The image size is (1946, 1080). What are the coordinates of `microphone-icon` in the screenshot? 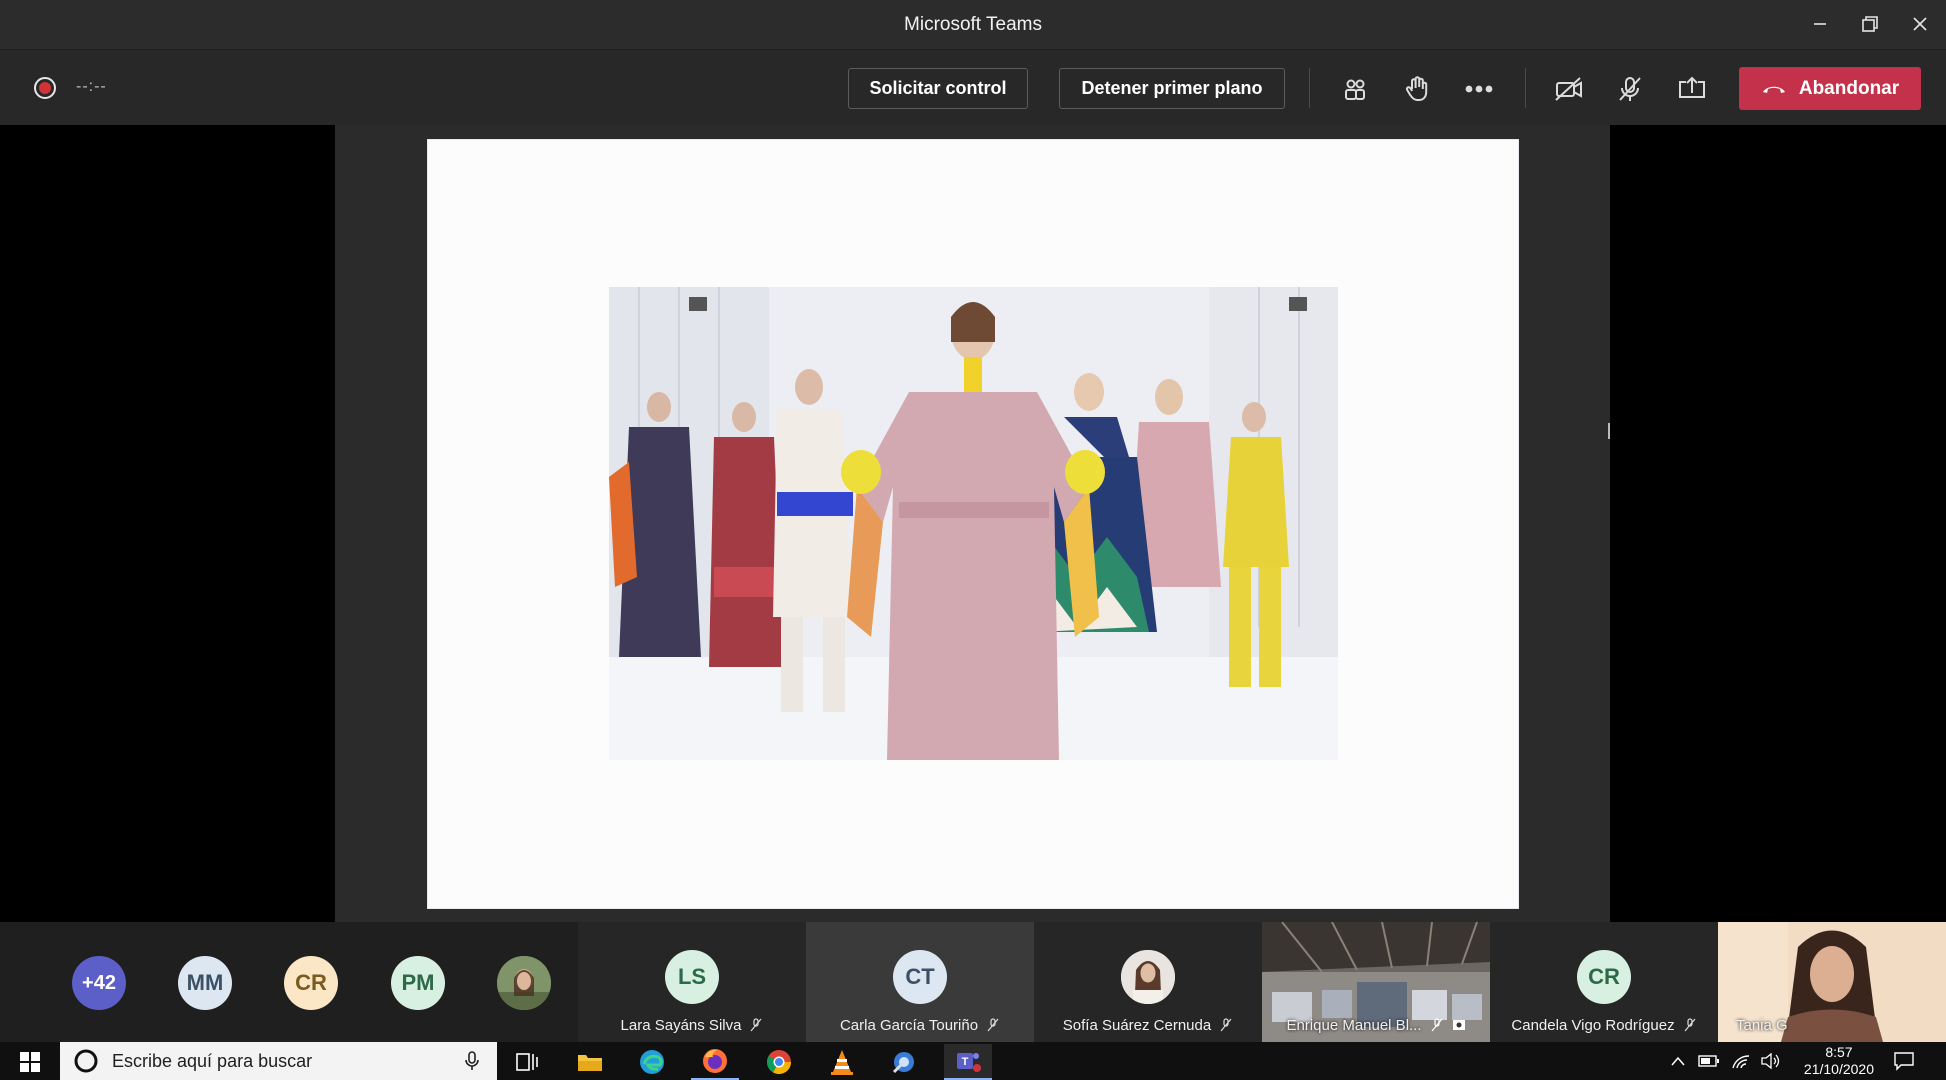 It's located at (472, 1061).